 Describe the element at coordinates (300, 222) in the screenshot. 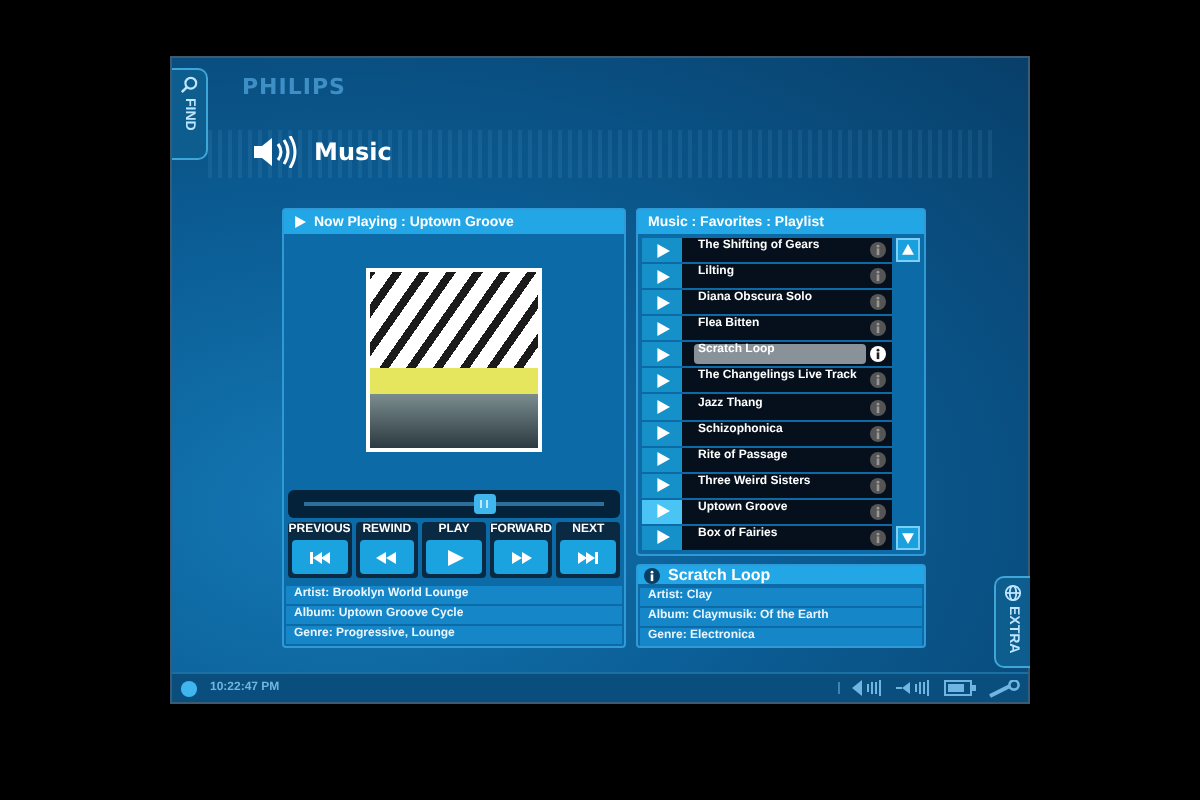

I see `play-icon` at that location.